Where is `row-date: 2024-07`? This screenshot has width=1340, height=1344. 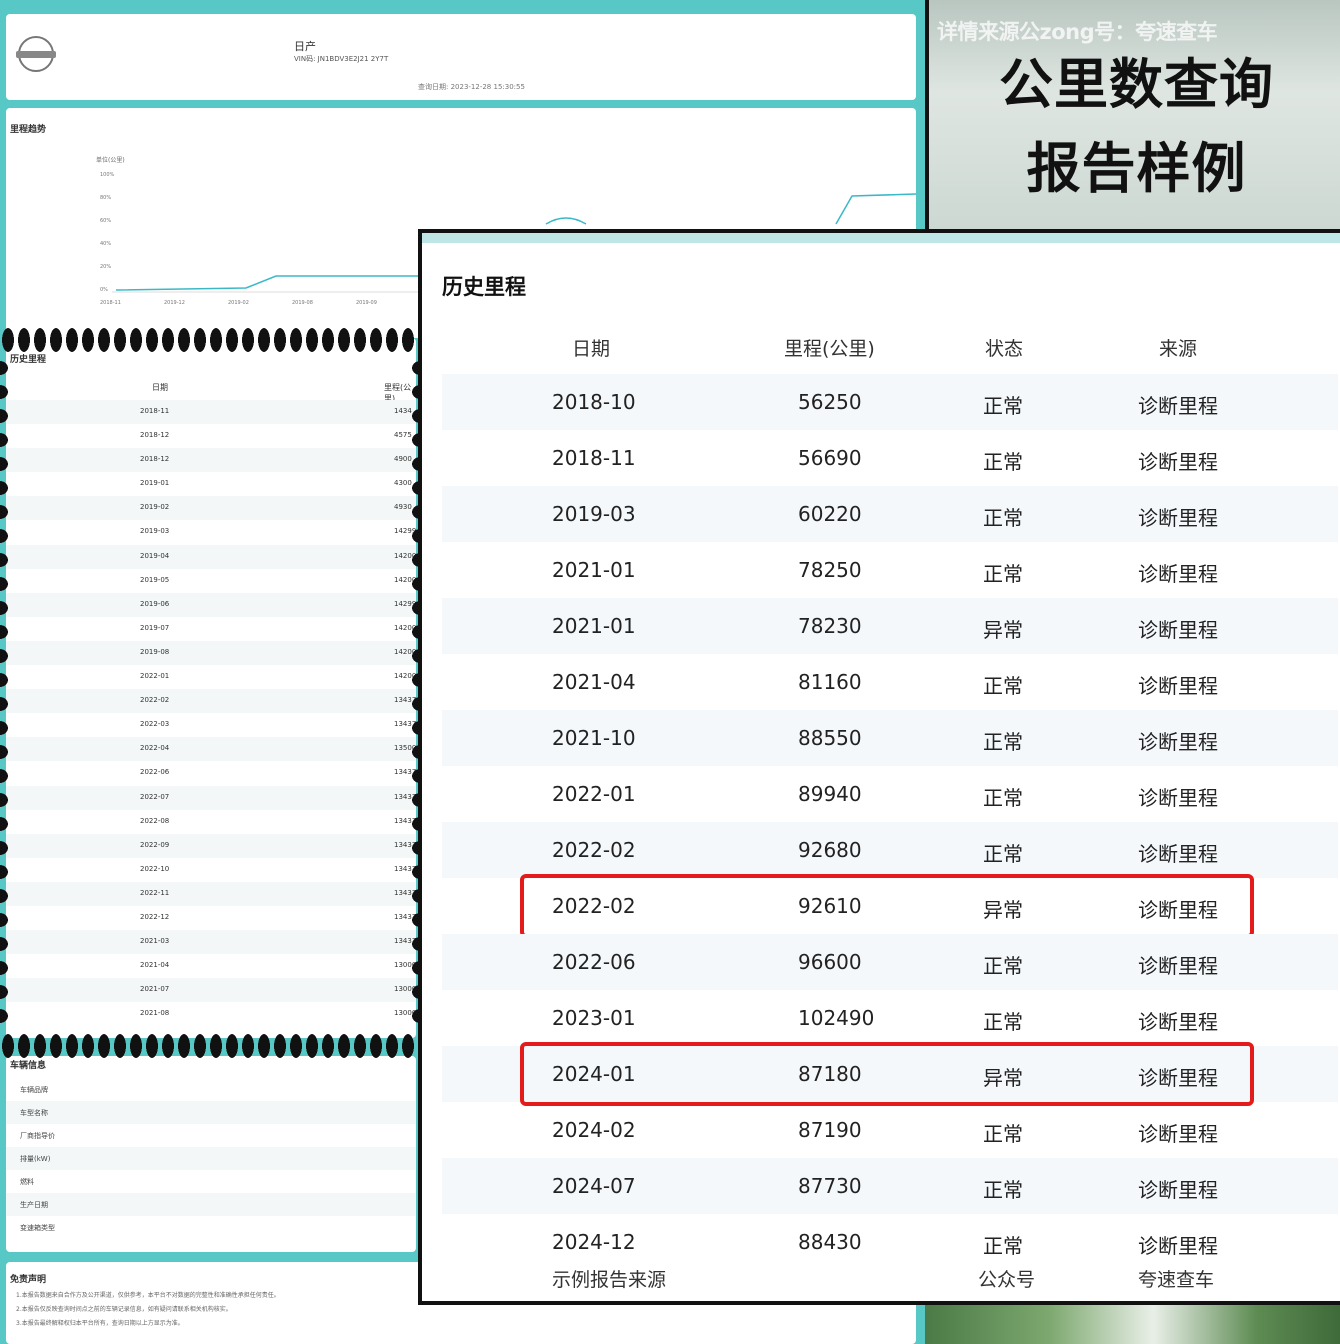 row-date: 2024-07 is located at coordinates (594, 1186).